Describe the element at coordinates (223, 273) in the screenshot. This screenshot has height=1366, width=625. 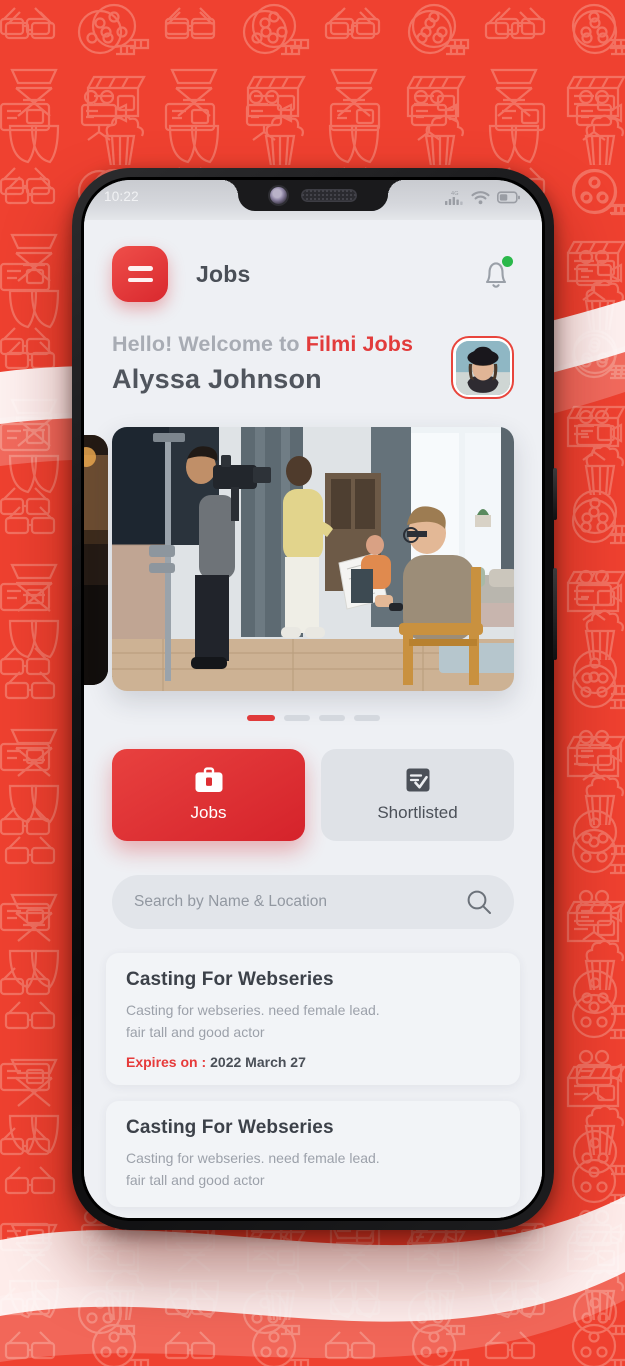
I see `page-title: Jobs` at that location.